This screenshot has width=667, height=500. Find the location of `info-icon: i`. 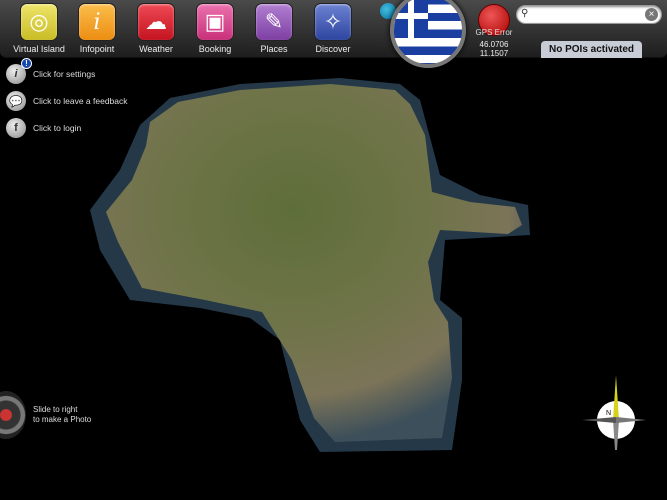

info-icon: i is located at coordinates (97, 22).